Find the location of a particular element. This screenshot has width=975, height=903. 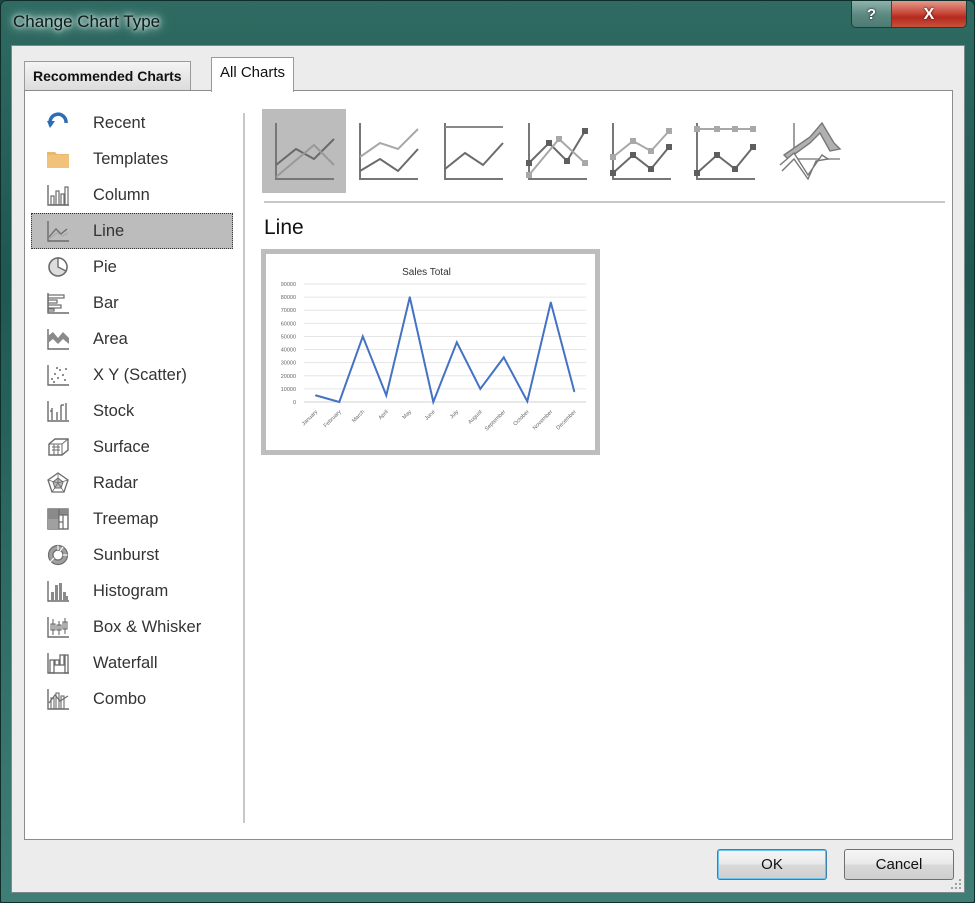

recent-icon is located at coordinates (58, 123).